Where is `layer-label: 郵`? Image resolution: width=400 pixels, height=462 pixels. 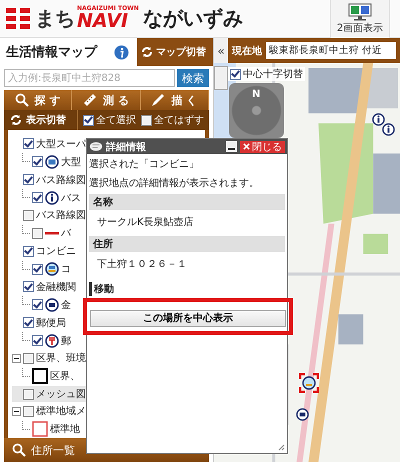 layer-label: 郵 is located at coordinates (66, 341).